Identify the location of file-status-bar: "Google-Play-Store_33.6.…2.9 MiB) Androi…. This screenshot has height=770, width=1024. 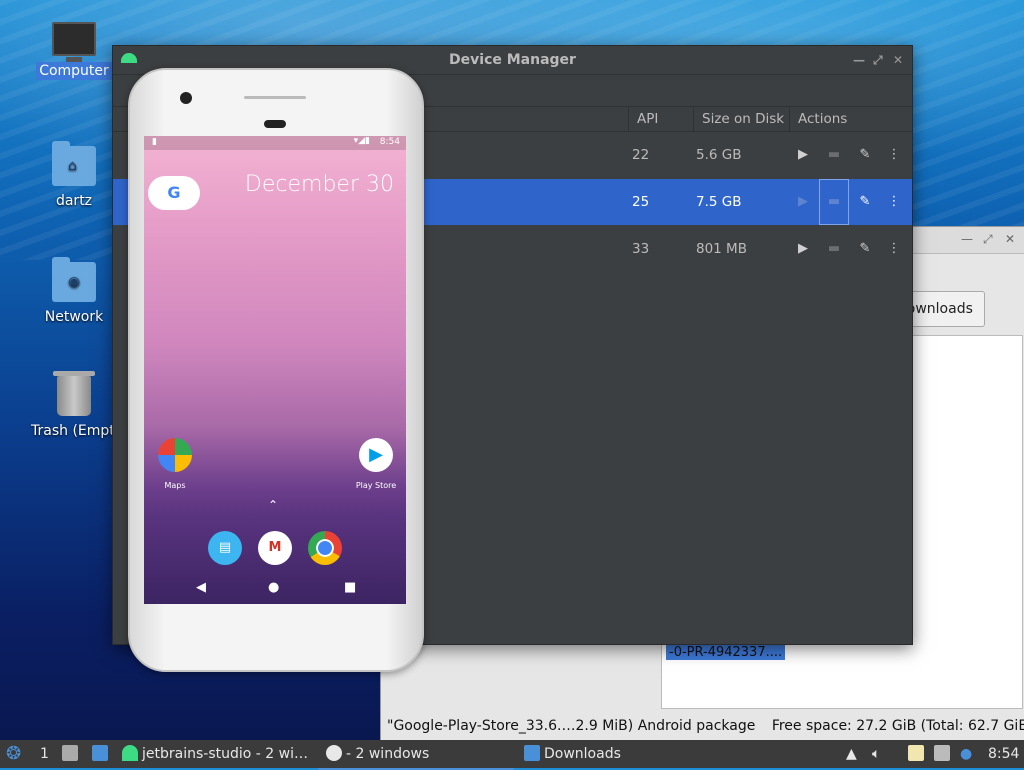
(702, 726).